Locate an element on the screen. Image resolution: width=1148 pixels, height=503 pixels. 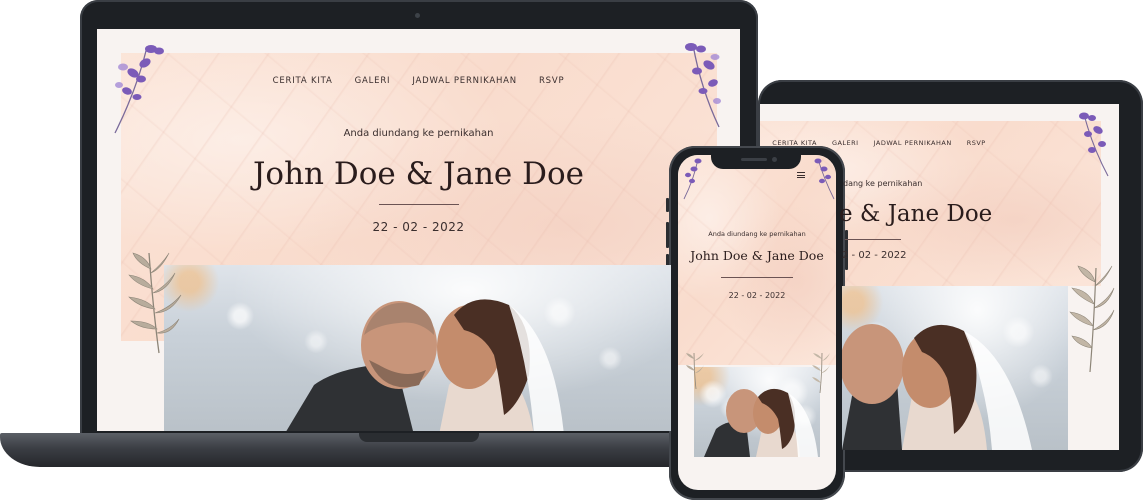
couple-names: e & Jane Doe is located at coordinates (916, 214).